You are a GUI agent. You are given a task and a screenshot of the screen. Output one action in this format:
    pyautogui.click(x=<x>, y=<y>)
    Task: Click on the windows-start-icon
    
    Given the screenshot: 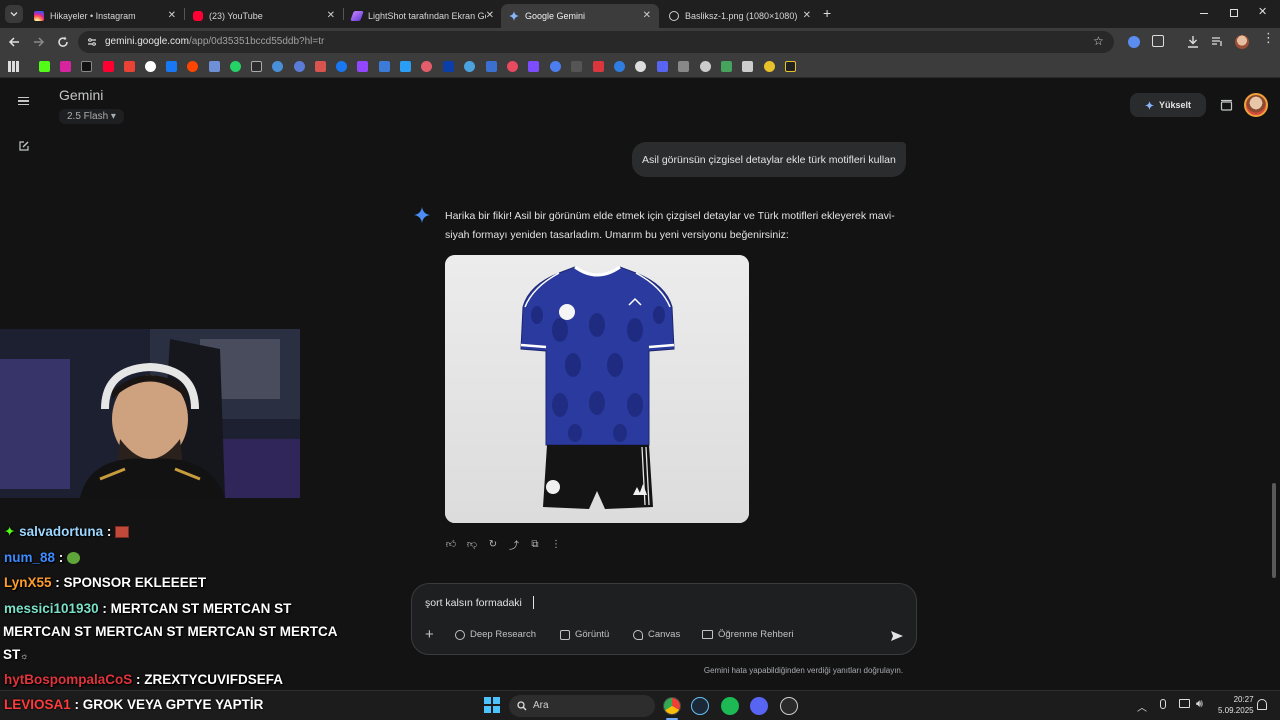 What is the action you would take?
    pyautogui.click(x=492, y=705)
    